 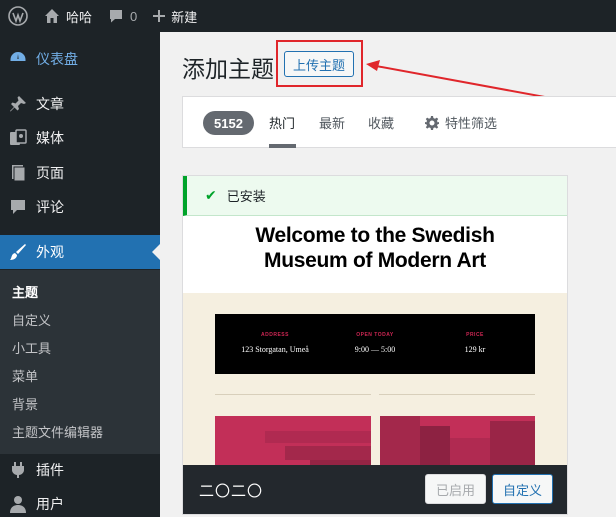 I want to click on info-column-hours: OPEN TODAY 9:00 — 5:00, so click(x=375, y=343).